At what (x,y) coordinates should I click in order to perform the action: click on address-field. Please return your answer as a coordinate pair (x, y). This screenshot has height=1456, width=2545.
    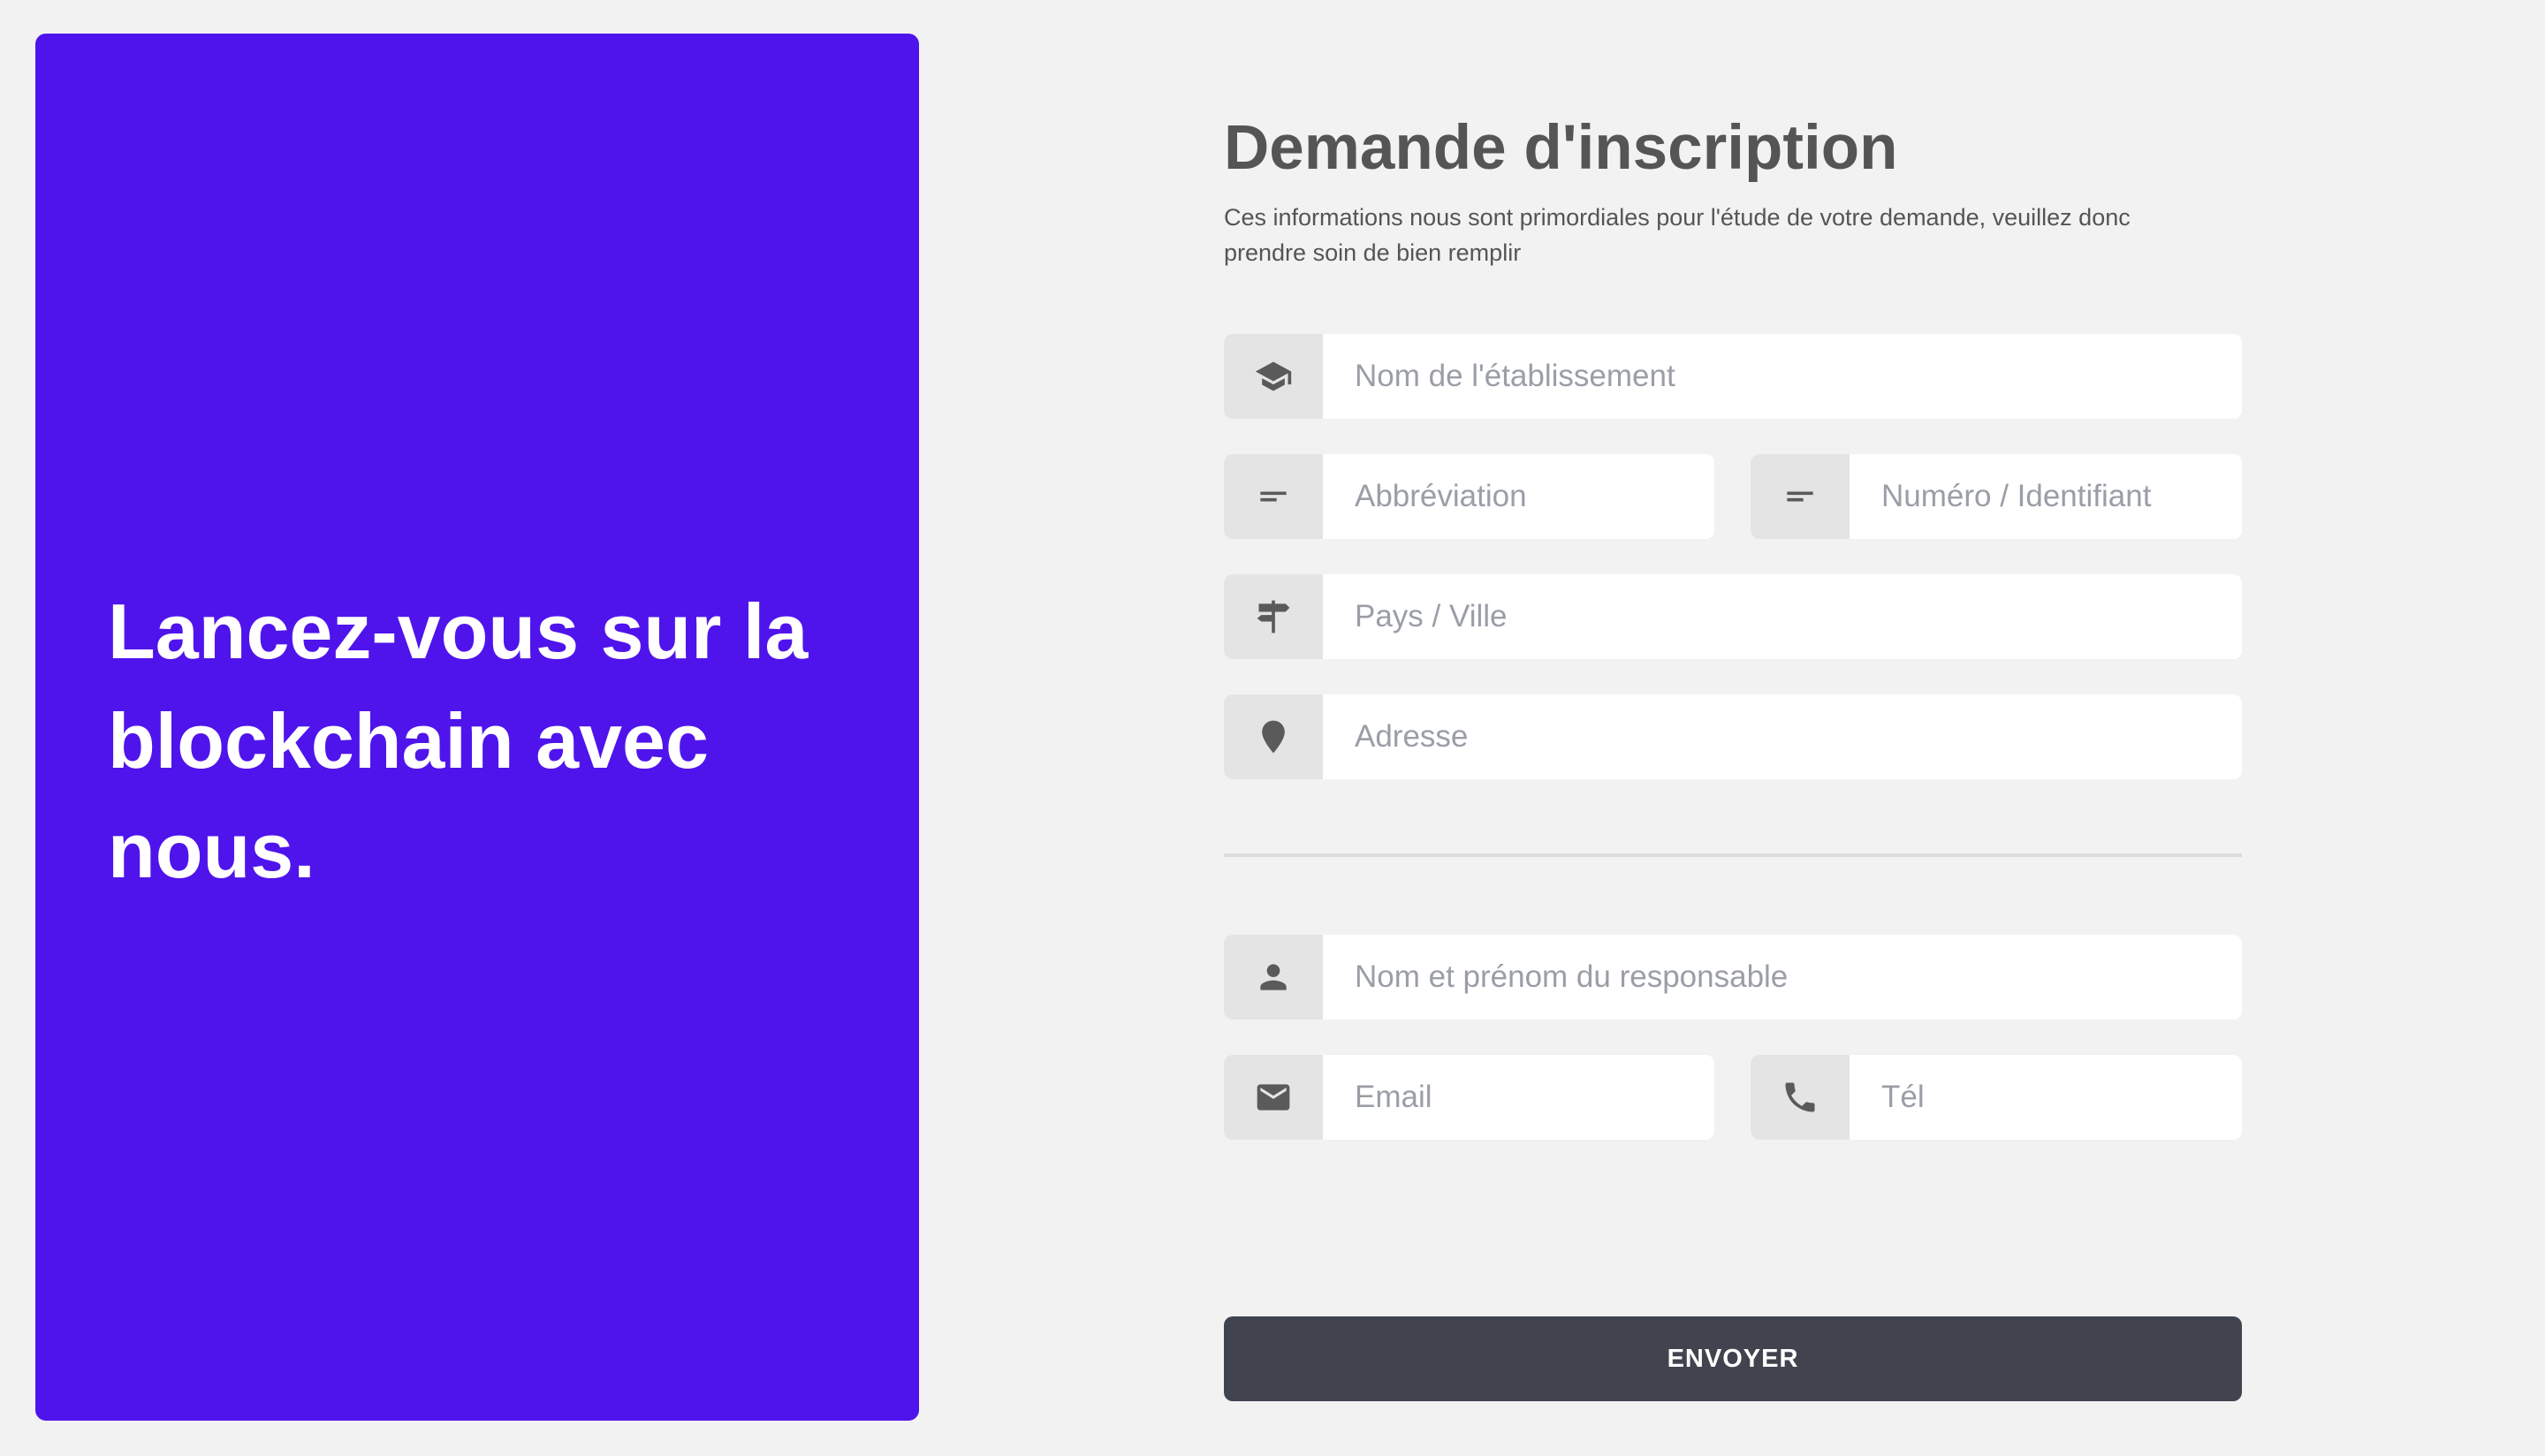
    Looking at the image, I should click on (1733, 736).